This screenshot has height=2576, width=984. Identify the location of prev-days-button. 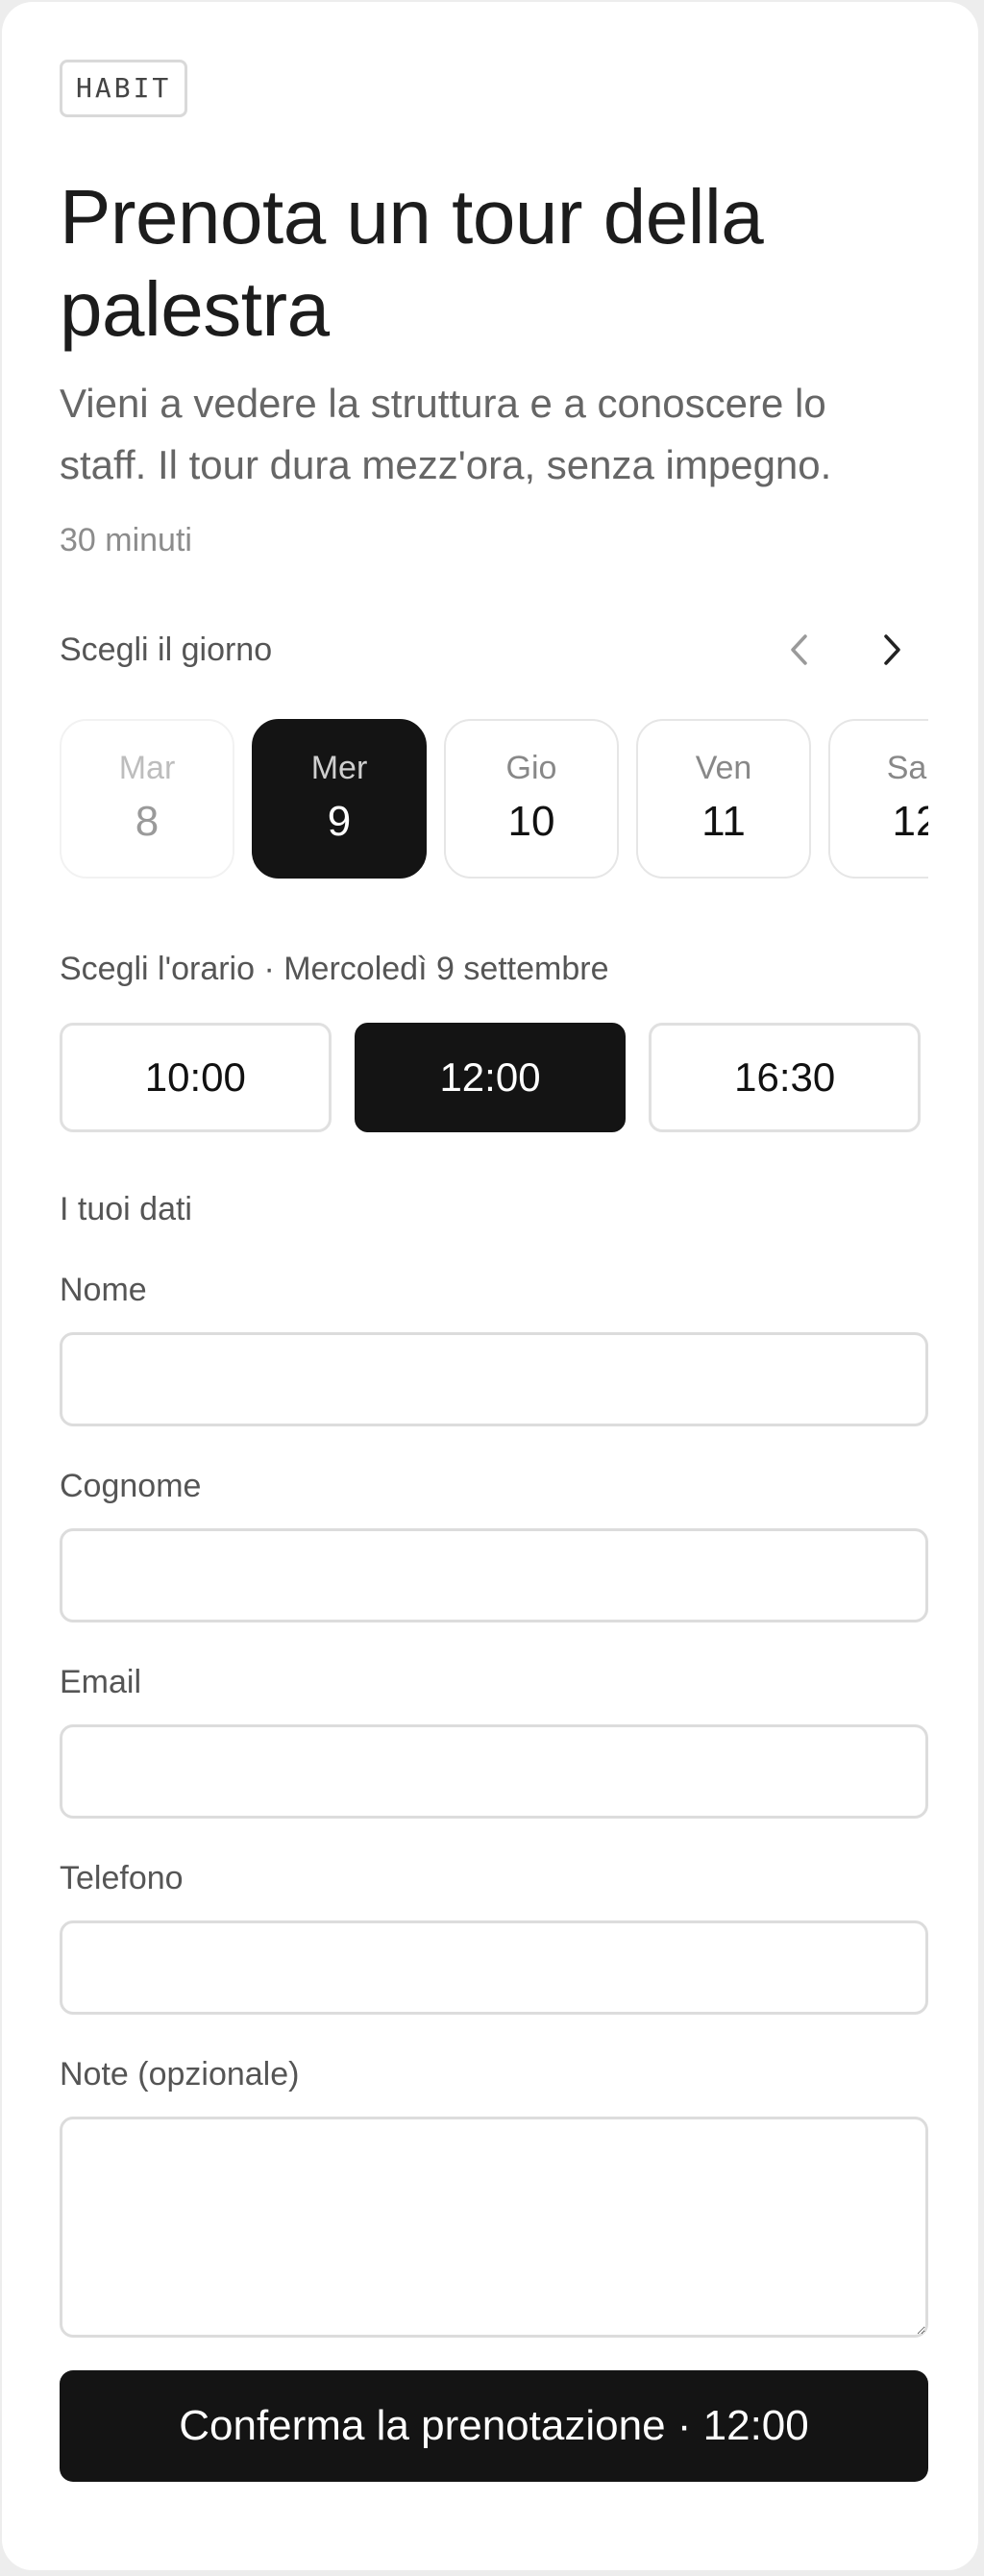
(800, 650).